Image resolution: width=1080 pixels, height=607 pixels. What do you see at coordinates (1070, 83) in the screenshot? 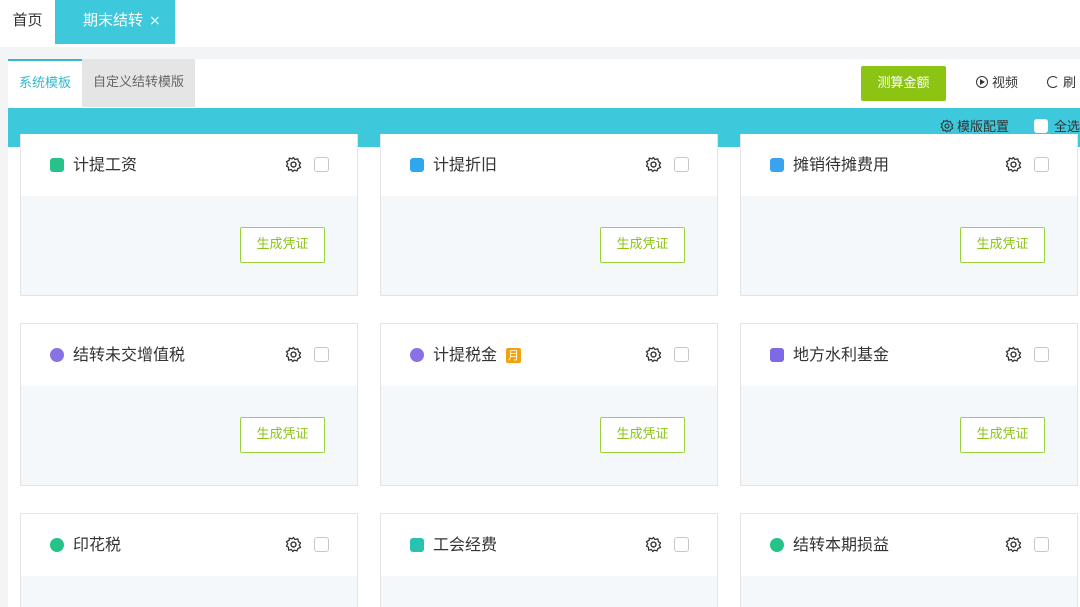
I see `refresh-label: 刷` at bounding box center [1070, 83].